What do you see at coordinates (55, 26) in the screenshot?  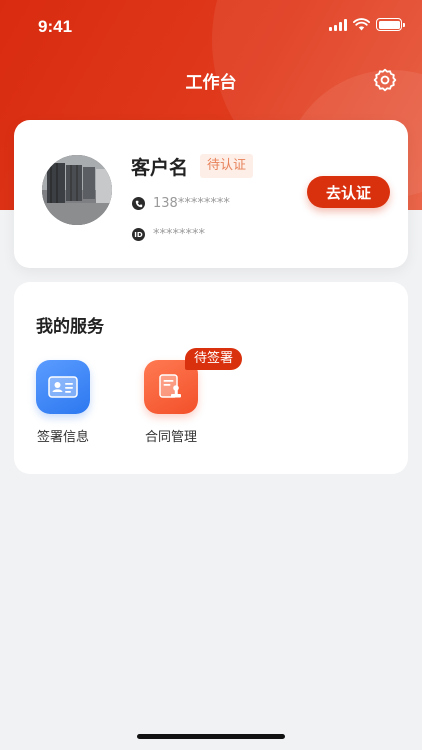 I see `status-time: 9:41` at bounding box center [55, 26].